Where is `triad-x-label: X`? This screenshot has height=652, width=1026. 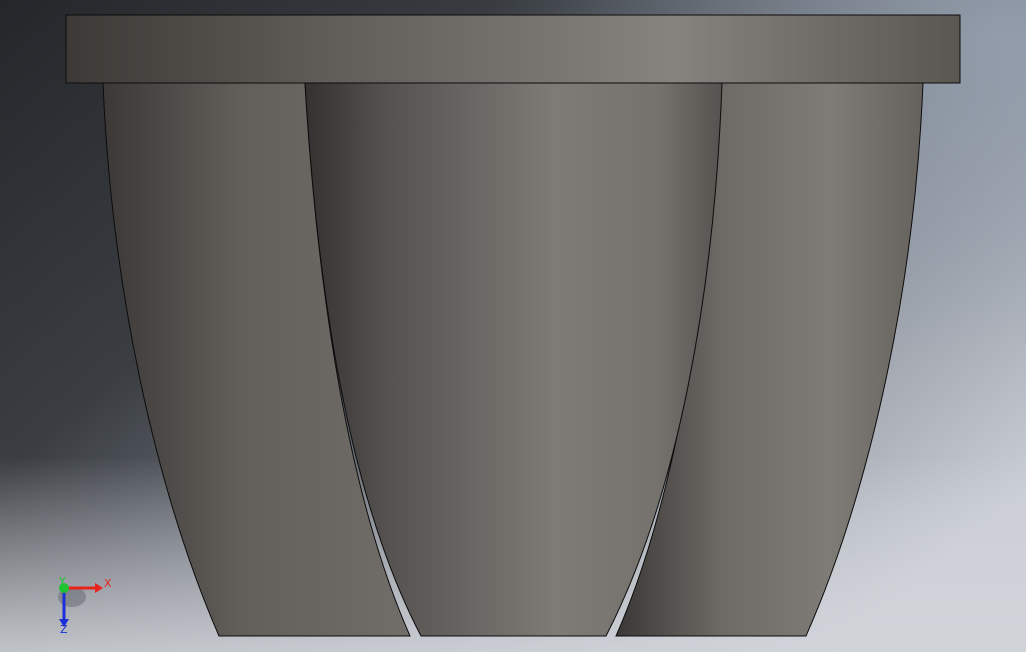 triad-x-label: X is located at coordinates (108, 583).